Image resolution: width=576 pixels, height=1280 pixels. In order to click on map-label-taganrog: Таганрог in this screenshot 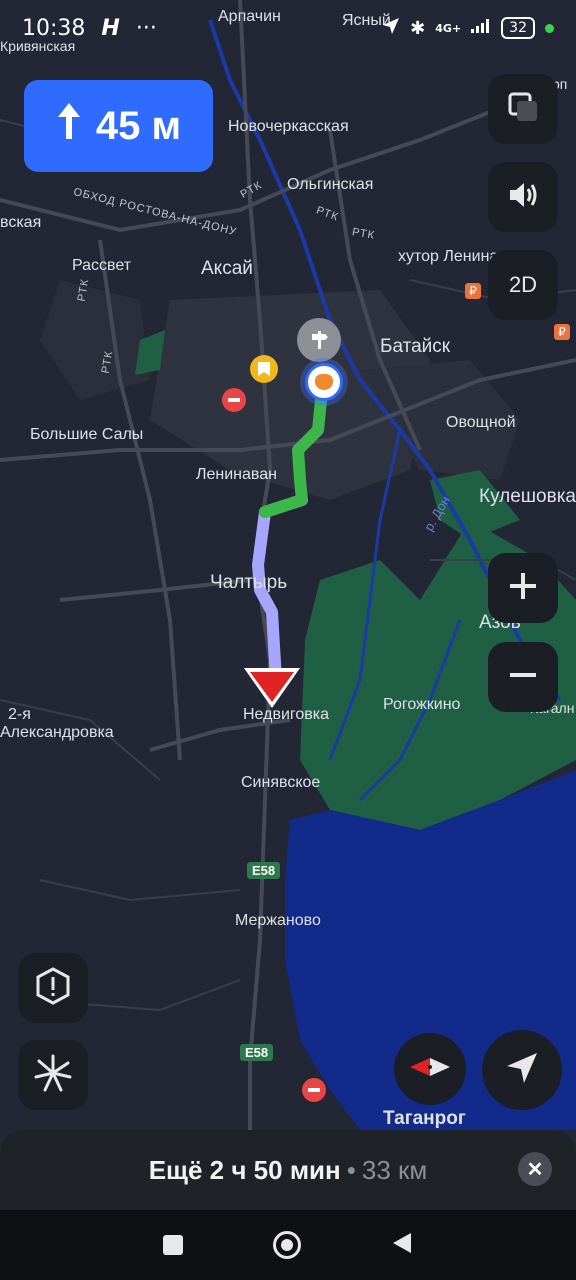, I will do `click(424, 1118)`.